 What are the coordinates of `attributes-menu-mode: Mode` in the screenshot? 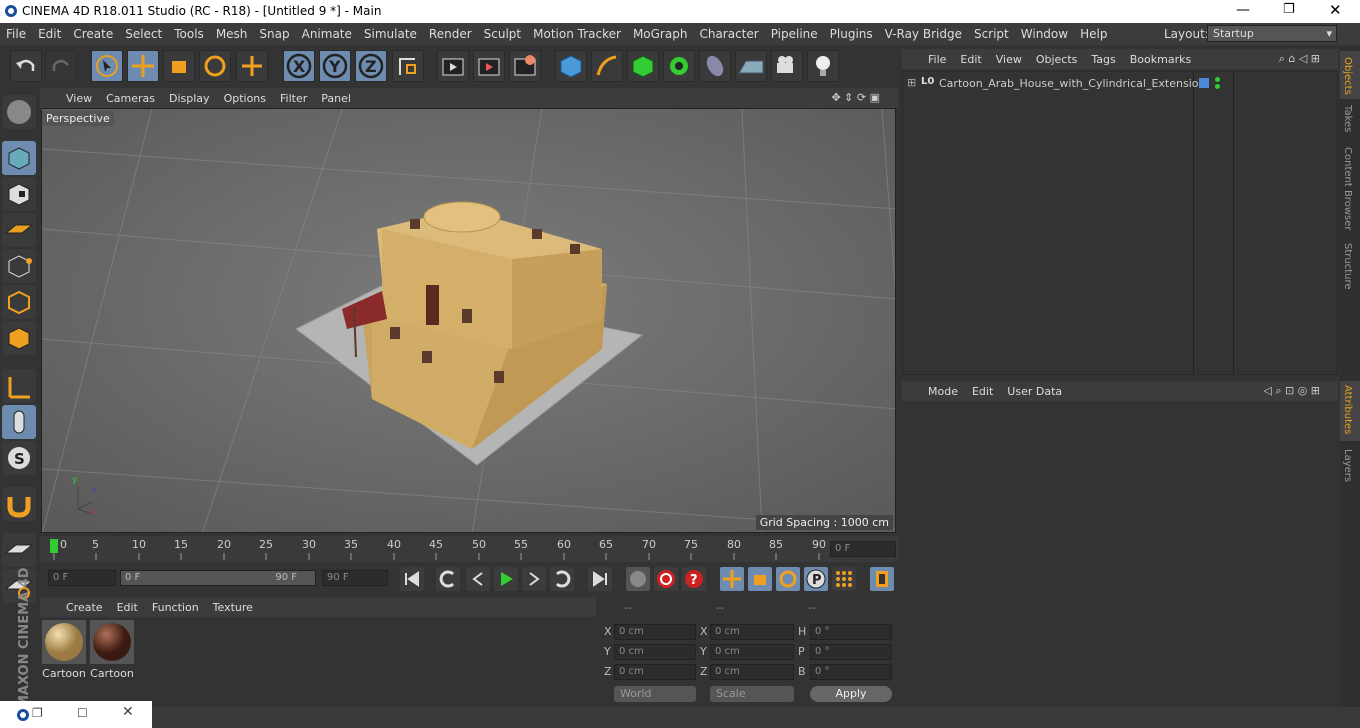 It's located at (943, 391).